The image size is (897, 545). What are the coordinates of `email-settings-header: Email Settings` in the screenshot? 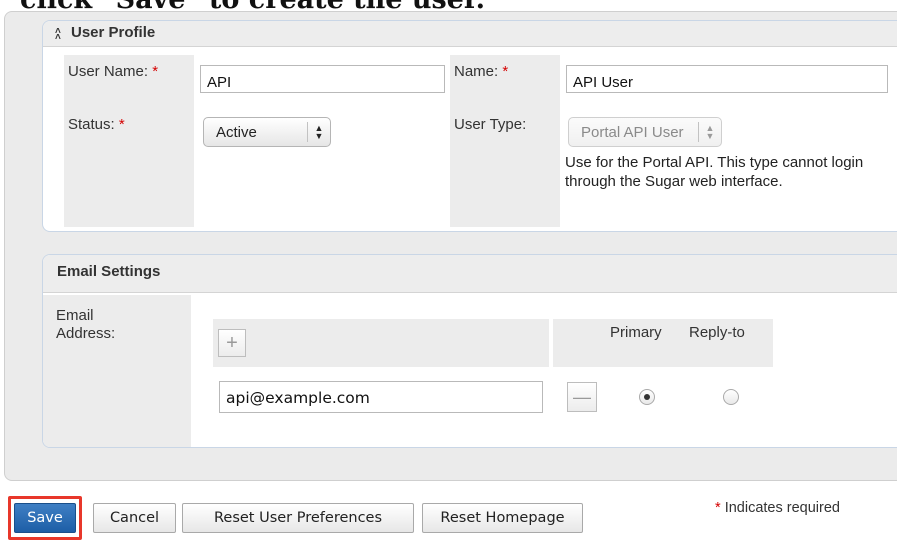 It's located at (470, 274).